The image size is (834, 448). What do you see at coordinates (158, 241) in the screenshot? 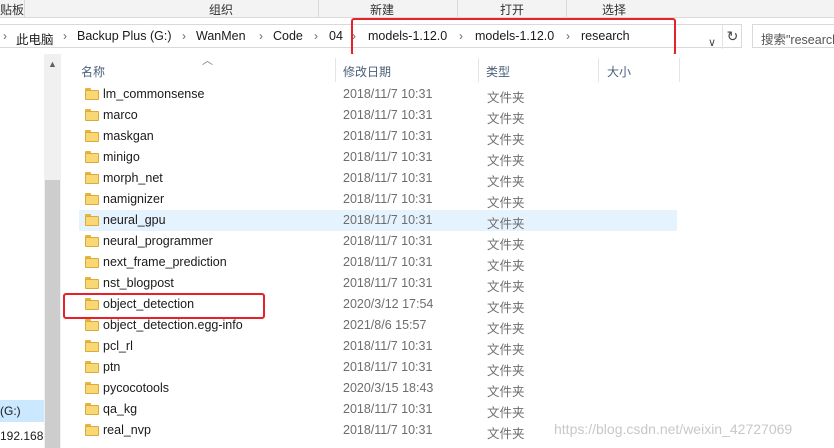
I see `file-name: neural_programmer` at bounding box center [158, 241].